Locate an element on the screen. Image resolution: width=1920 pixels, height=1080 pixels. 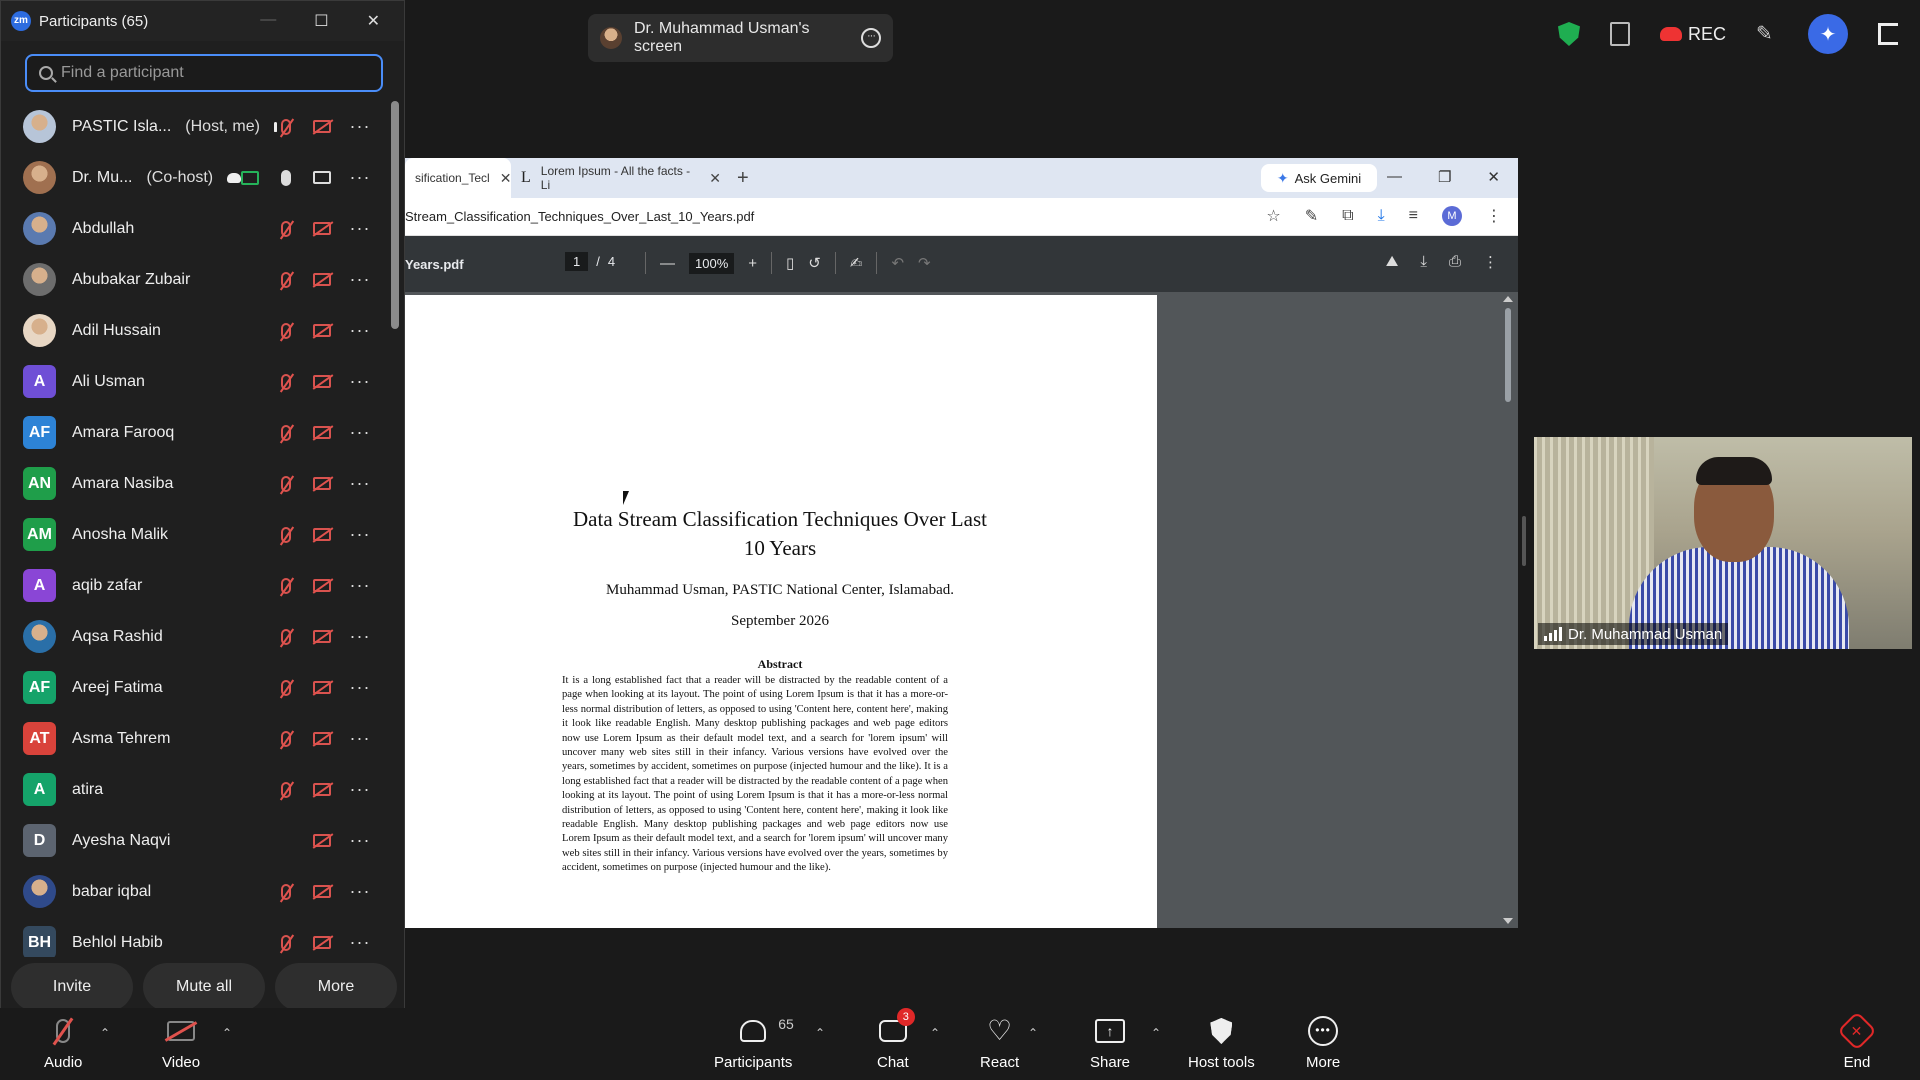
video-tile: Dr. Muhammad Usman is located at coordinates (1723, 543).